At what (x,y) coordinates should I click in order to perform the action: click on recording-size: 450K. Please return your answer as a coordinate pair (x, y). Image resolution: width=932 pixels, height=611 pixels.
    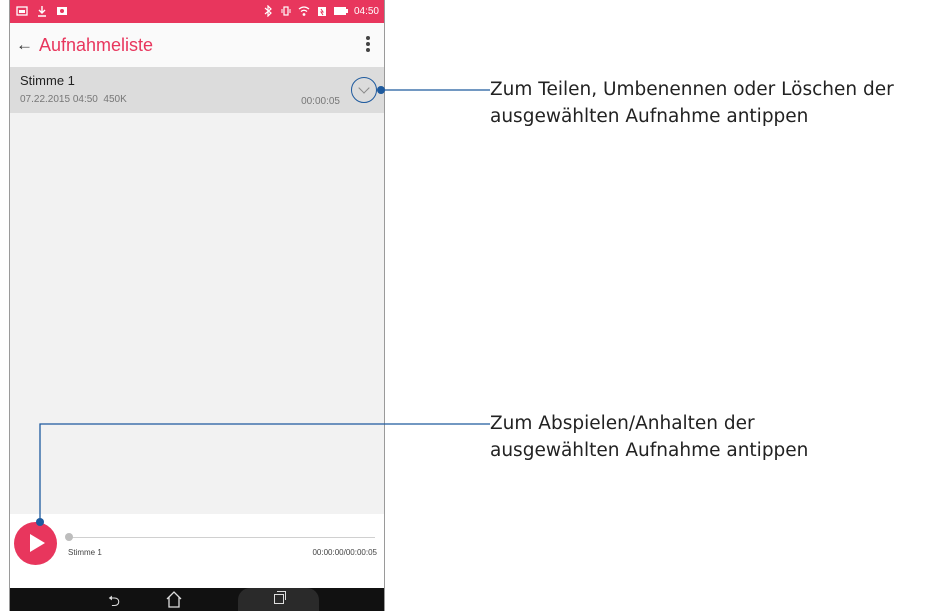
    Looking at the image, I should click on (115, 99).